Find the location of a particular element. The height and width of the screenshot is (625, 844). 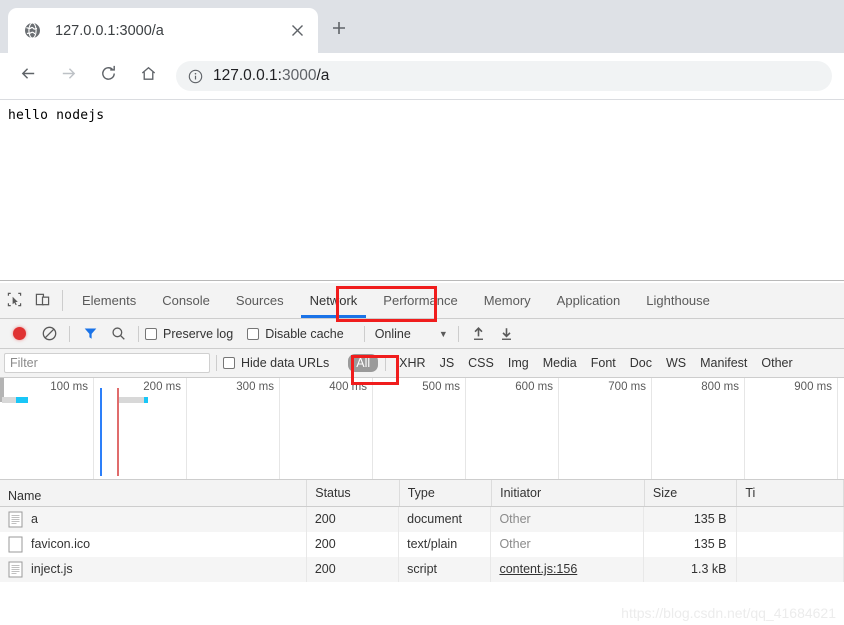

reload-button is located at coordinates (108, 76).